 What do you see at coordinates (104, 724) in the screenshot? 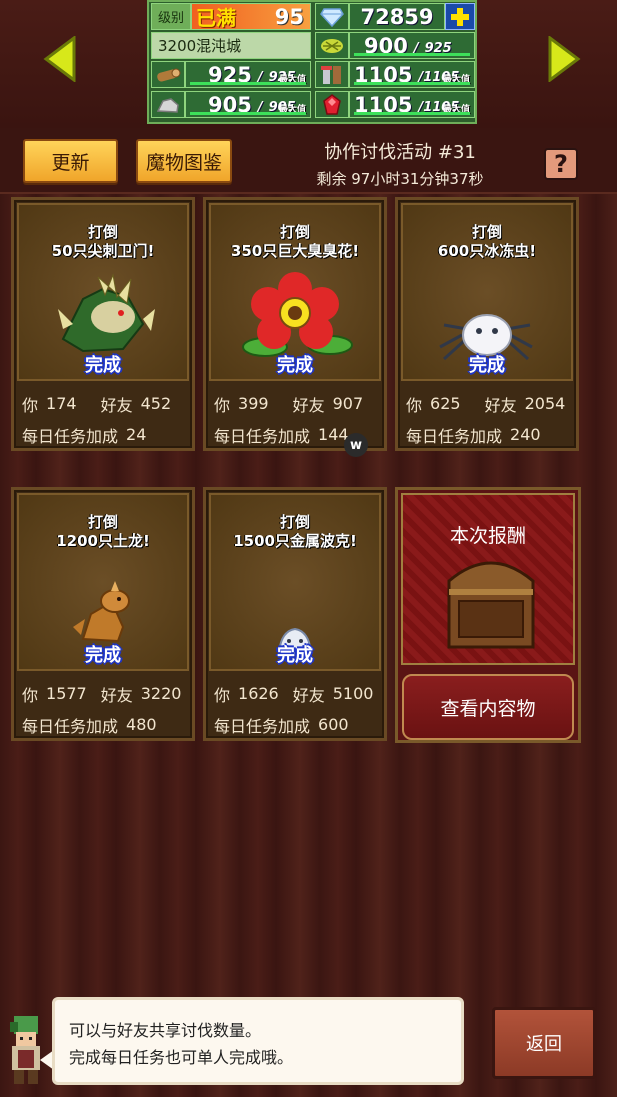
I see `raid-card-4-bonus: 每日任务加成 480` at bounding box center [104, 724].